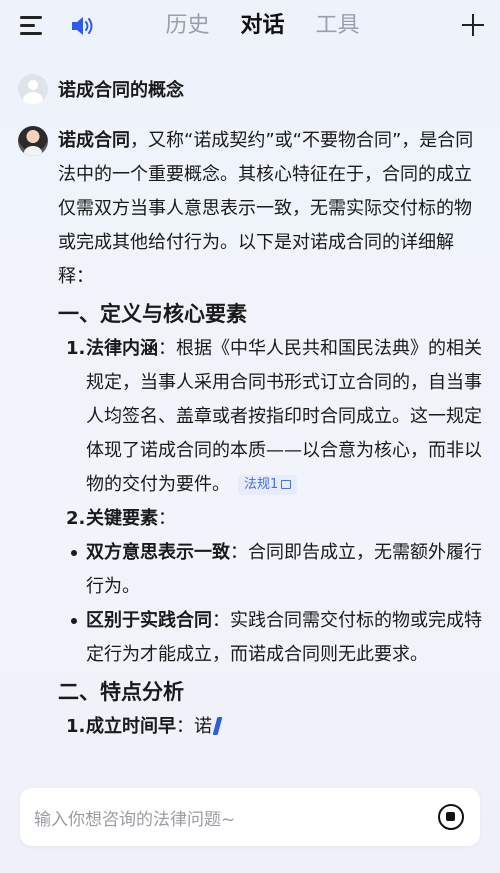  What do you see at coordinates (122, 518) in the screenshot?
I see `item-term: 关键要素` at bounding box center [122, 518].